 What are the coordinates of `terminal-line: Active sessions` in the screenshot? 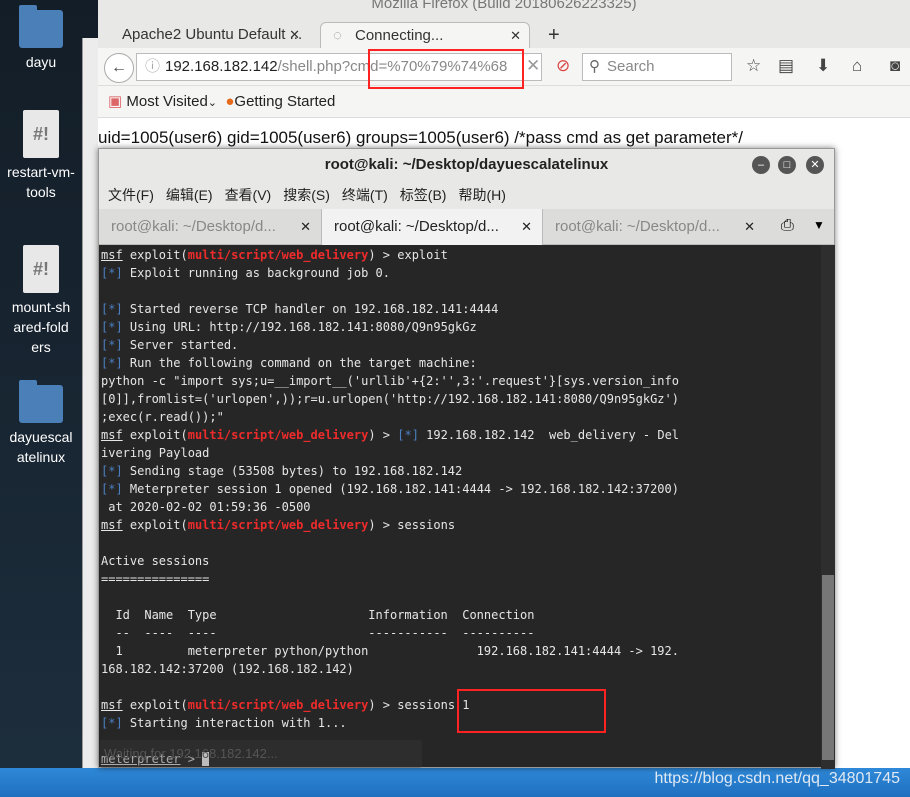 It's located at (461, 561).